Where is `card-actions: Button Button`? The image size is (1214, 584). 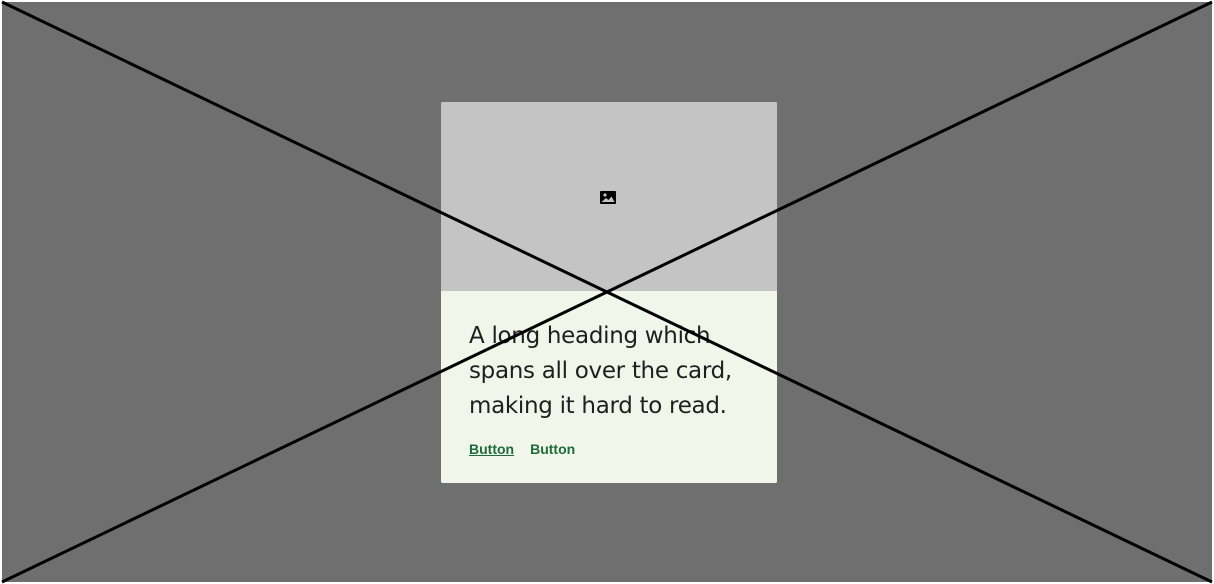 card-actions: Button Button is located at coordinates (522, 449).